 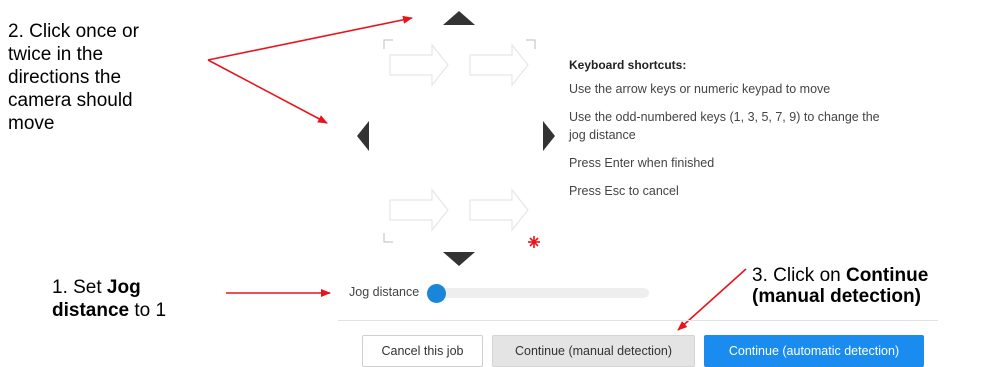 I want to click on cancel-job-button: Cancel this job, so click(x=422, y=351).